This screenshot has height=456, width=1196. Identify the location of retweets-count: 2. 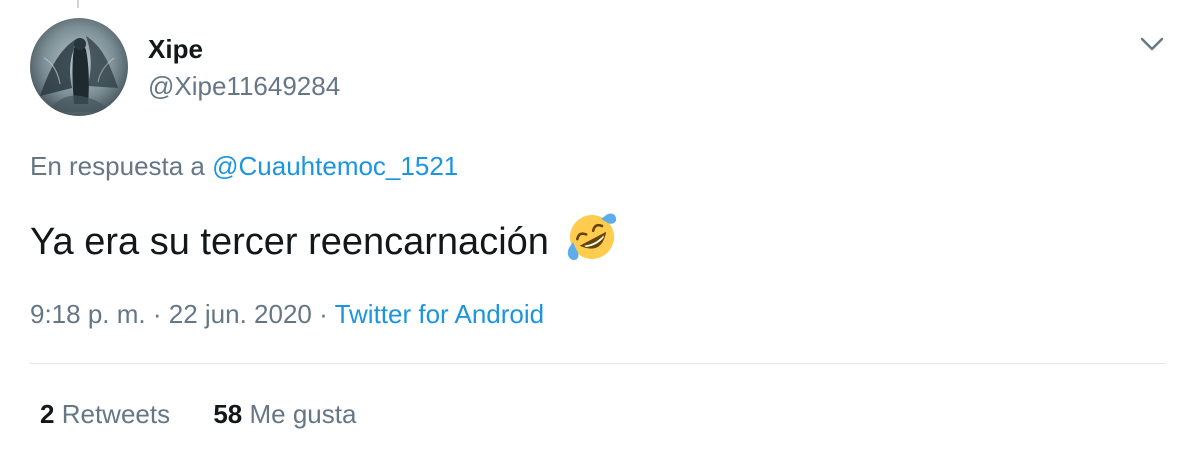
(47, 414).